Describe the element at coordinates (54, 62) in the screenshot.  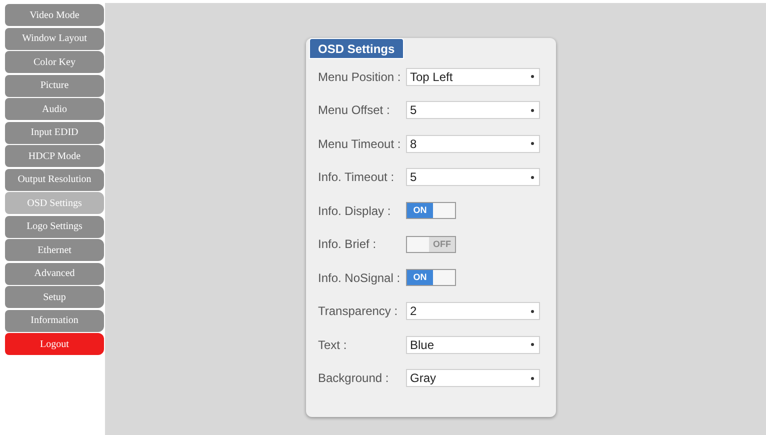
I see `sidebar-item: Color Key` at that location.